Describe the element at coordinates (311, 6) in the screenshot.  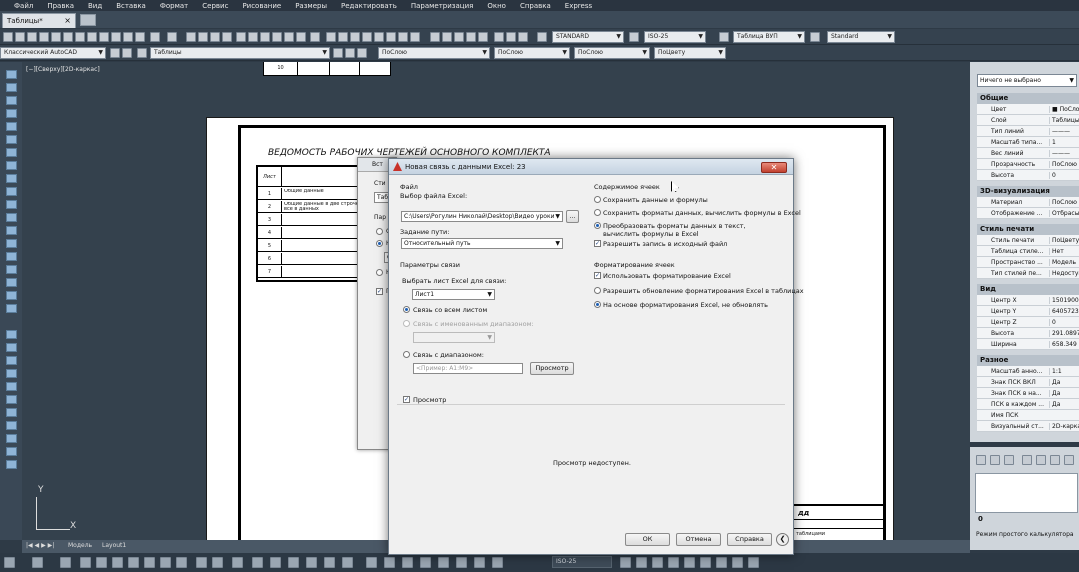
I see `menu-dimension: Размеры` at that location.